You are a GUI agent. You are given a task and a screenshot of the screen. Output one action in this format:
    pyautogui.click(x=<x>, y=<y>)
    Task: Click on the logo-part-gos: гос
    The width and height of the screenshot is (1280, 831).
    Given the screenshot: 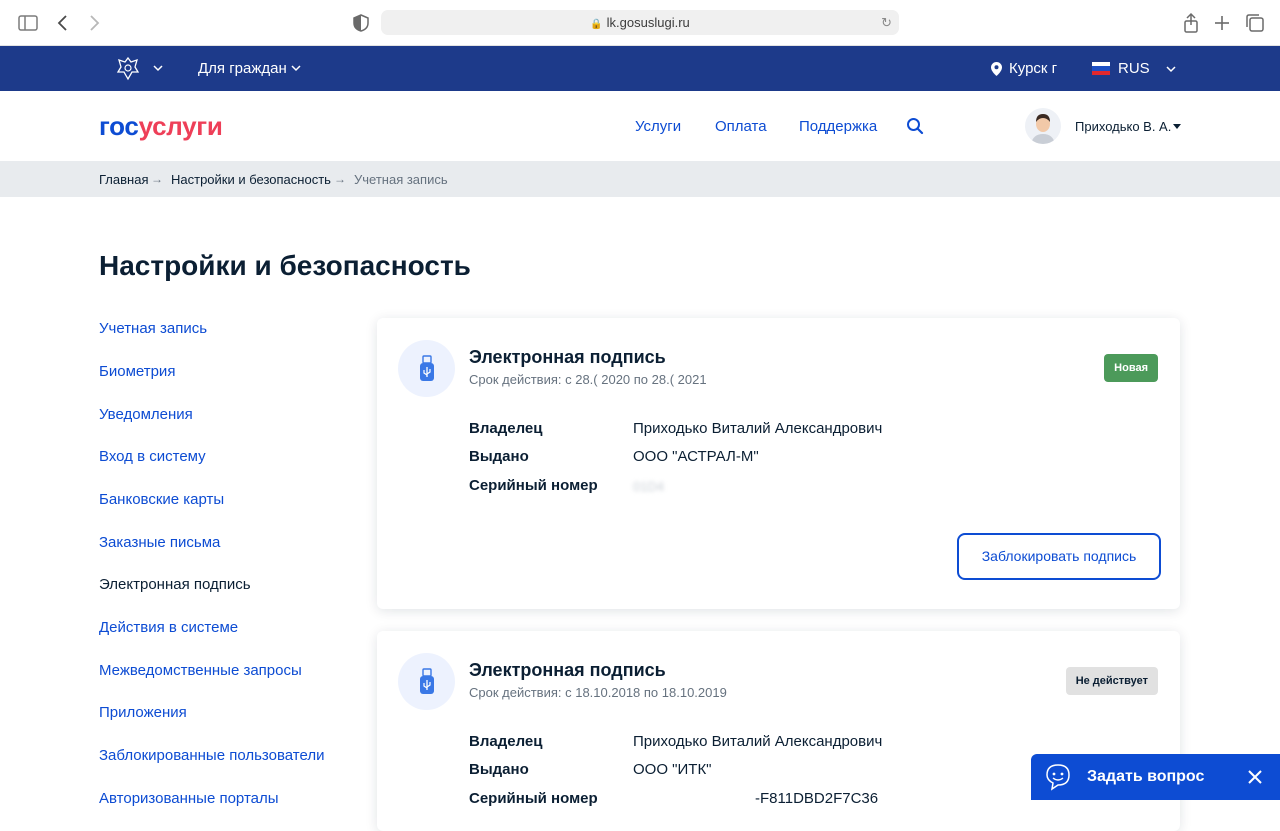 What is the action you would take?
    pyautogui.click(x=119, y=126)
    